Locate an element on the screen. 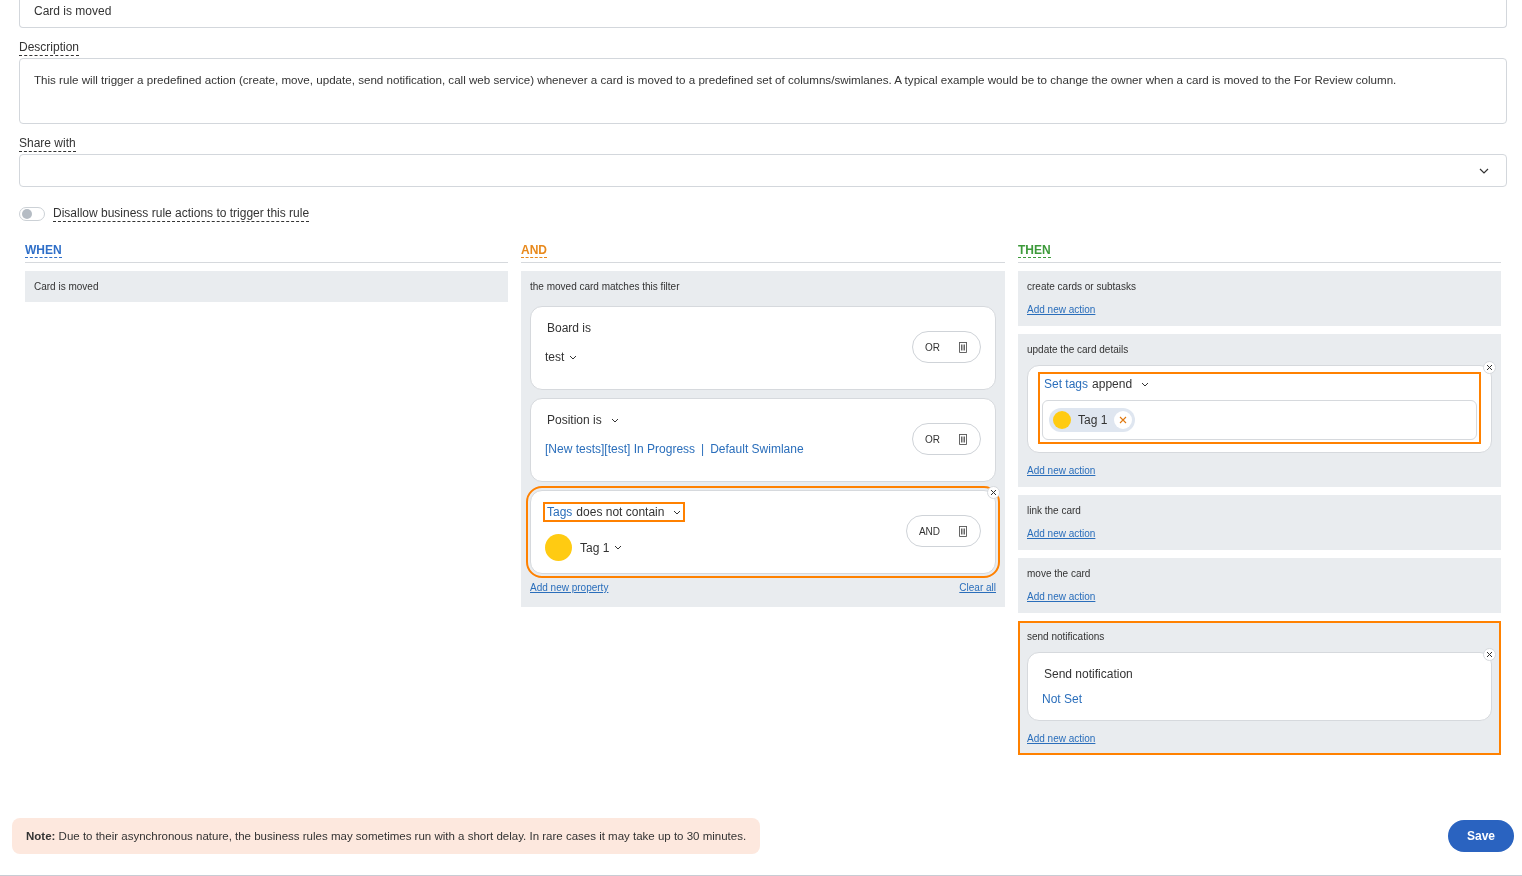 This screenshot has height=876, width=1522. toggle-switch is located at coordinates (32, 214).